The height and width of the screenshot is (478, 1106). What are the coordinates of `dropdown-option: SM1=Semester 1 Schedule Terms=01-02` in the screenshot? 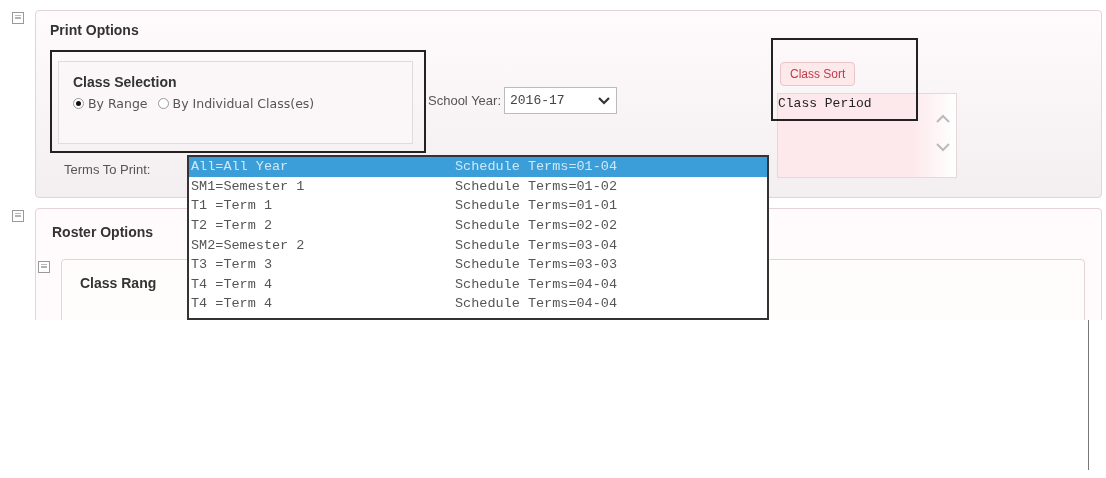 It's located at (478, 186).